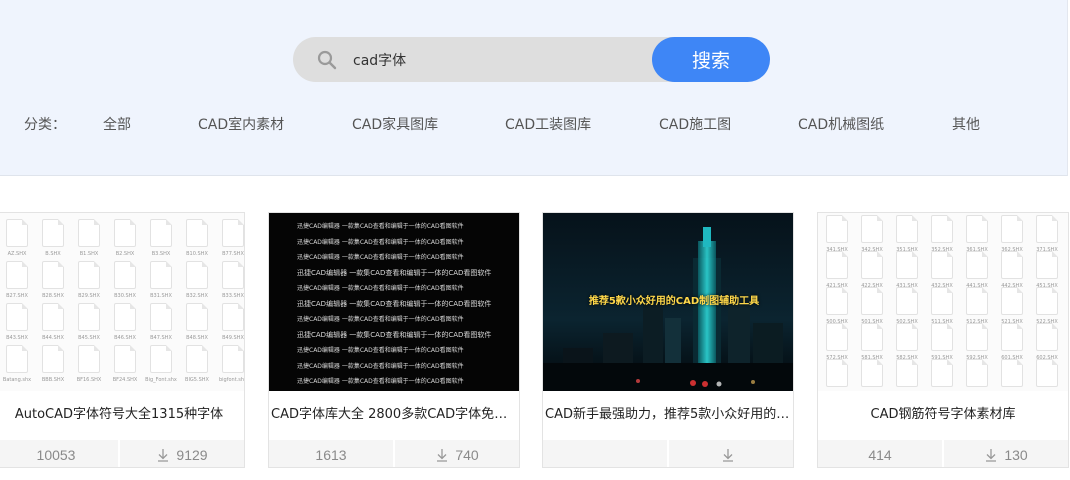  What do you see at coordinates (731, 453) in the screenshot?
I see `download-count` at bounding box center [731, 453].